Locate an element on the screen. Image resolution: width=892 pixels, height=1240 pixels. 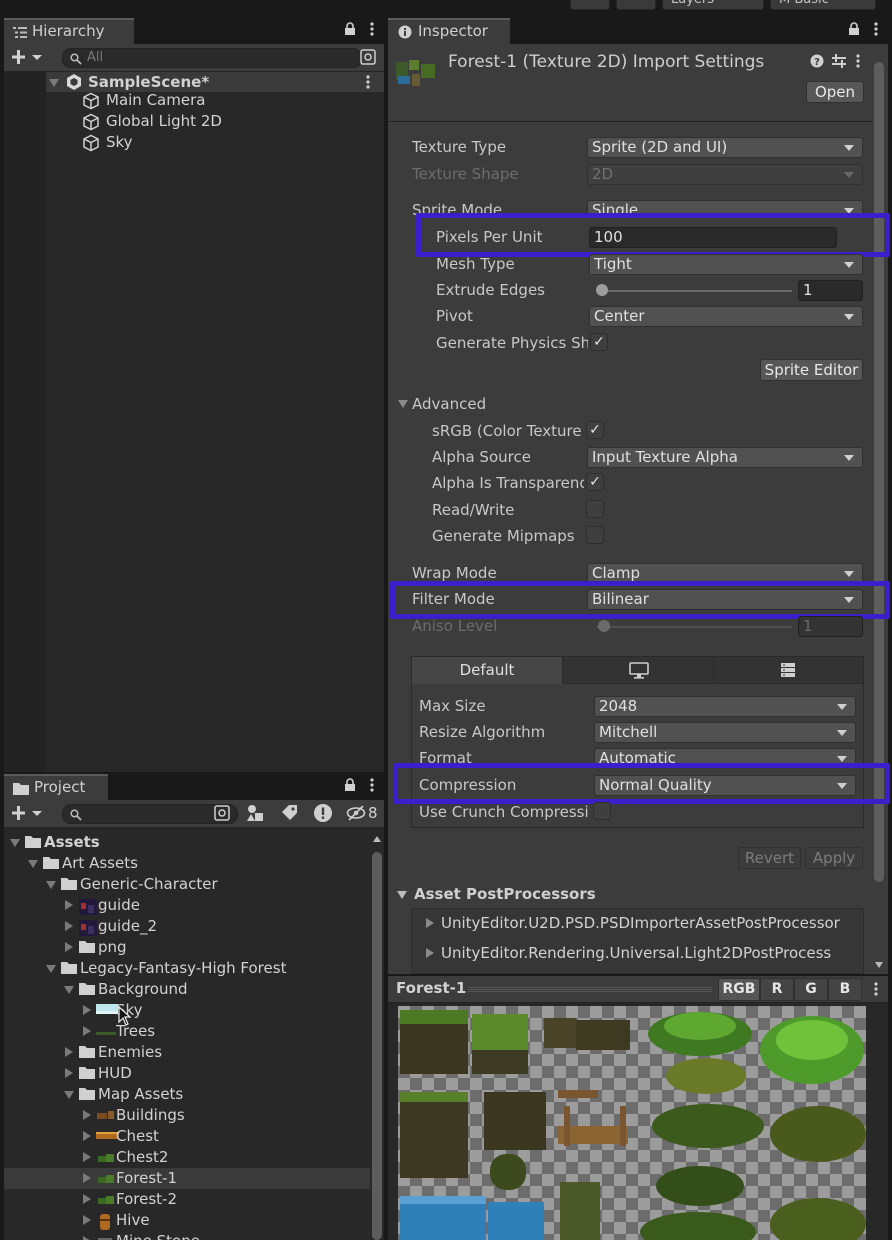
component-menu-icon is located at coordinates (858, 61).